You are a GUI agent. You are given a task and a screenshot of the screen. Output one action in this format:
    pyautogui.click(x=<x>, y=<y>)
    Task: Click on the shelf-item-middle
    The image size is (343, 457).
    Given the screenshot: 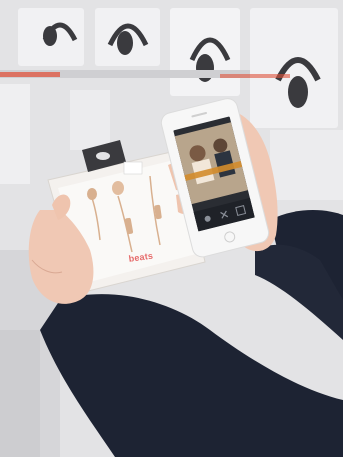 What is the action you would take?
    pyautogui.click(x=90, y=120)
    